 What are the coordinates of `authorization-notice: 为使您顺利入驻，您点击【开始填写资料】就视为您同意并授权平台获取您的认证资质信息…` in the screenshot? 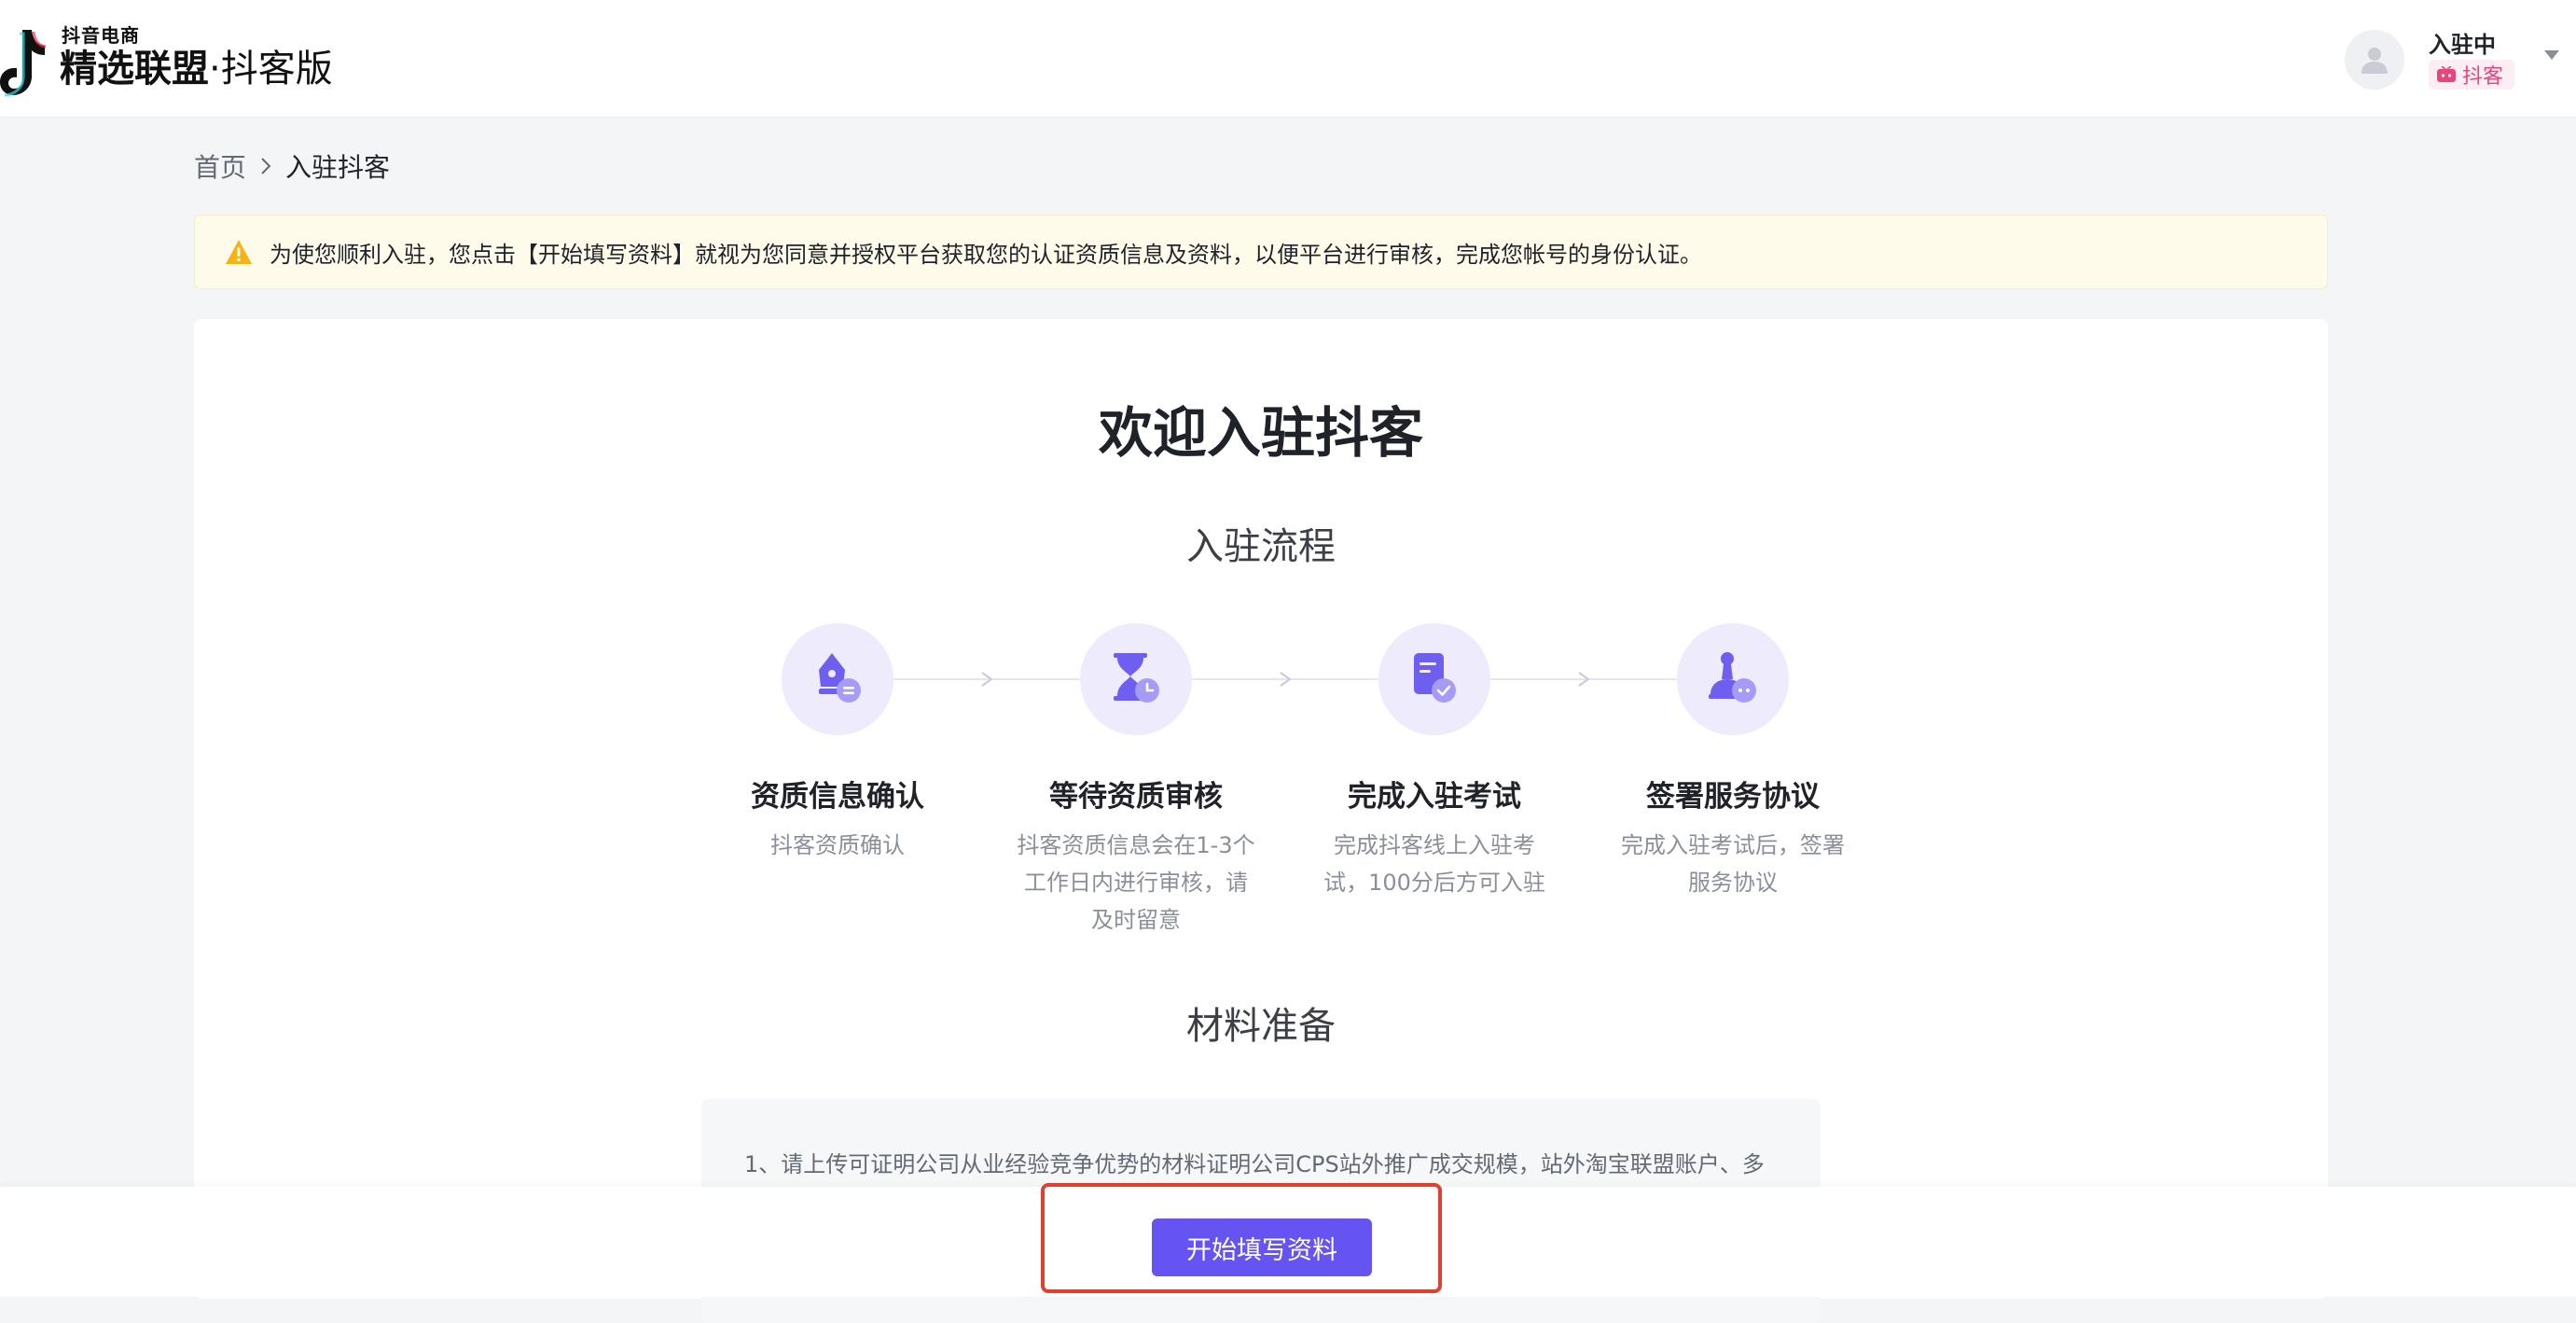 It's located at (1261, 252).